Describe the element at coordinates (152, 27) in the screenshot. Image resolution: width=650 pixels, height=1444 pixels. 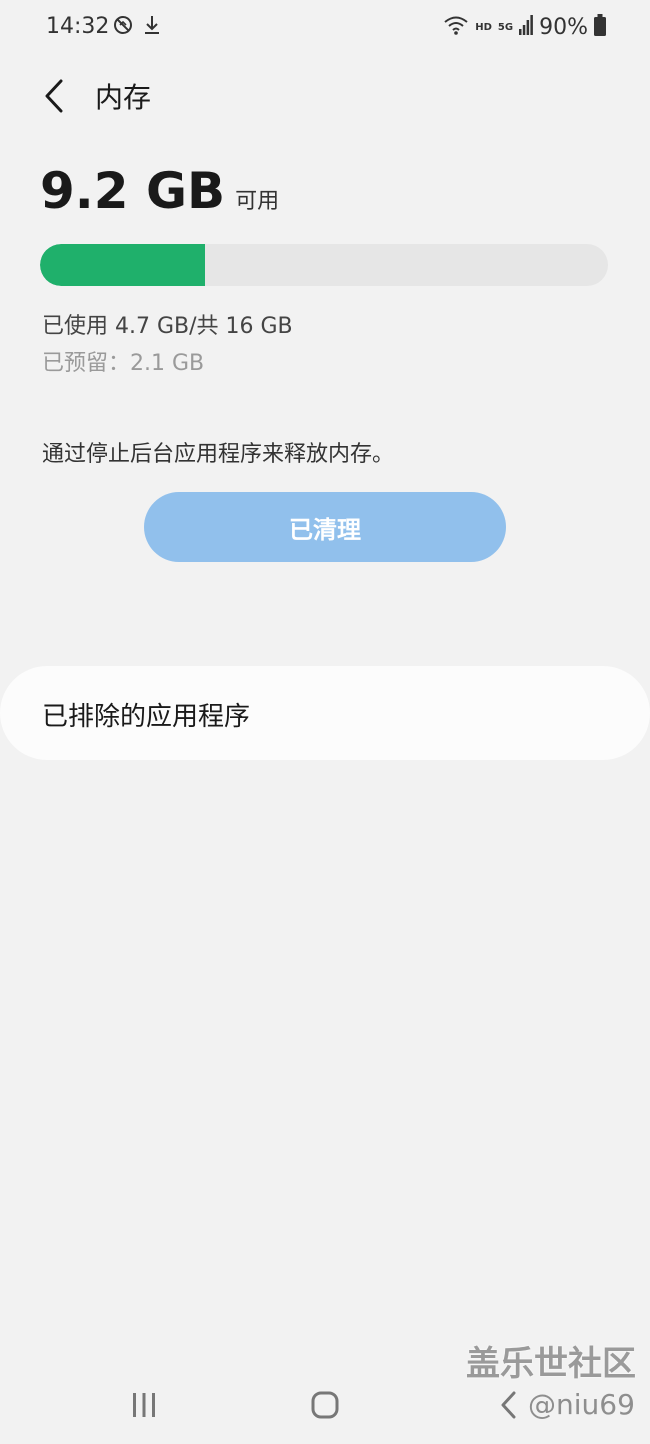
I see `download-icon` at that location.